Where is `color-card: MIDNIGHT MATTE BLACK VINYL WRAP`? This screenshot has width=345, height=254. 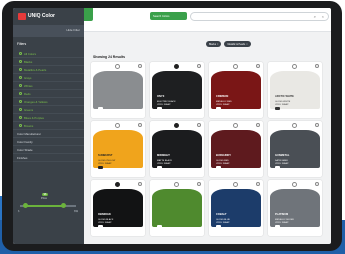
color-card: MIDNIGHT MATTE BLACK VINYL WRAP is located at coordinates (177, 149).